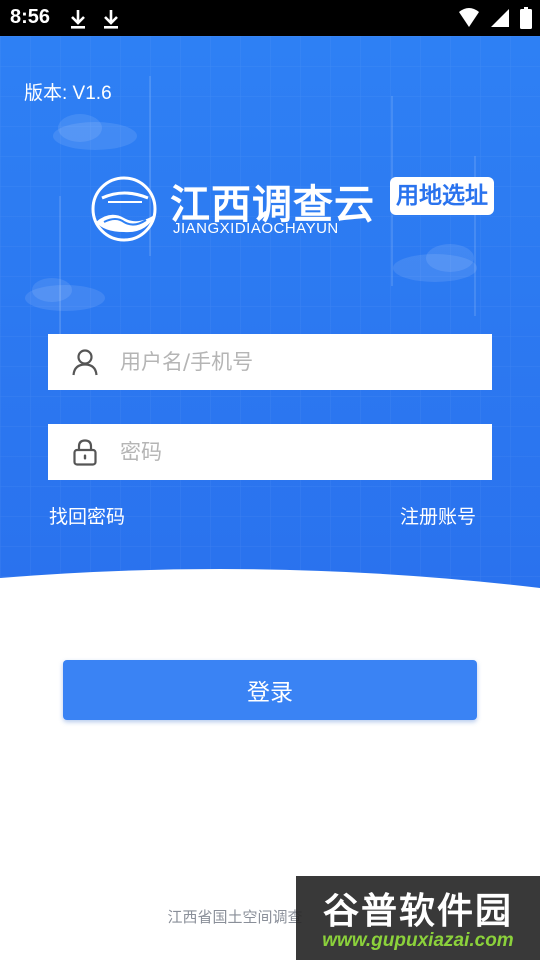  What do you see at coordinates (526, 18) in the screenshot?
I see `battery-icon` at bounding box center [526, 18].